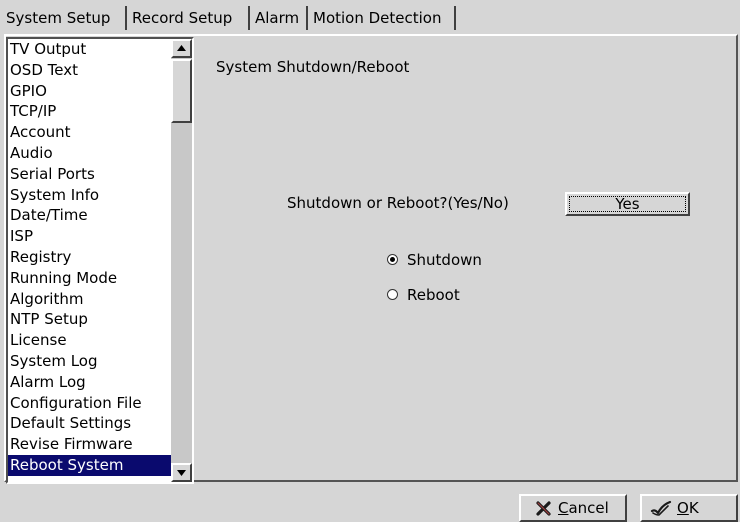  I want to click on sidebar-item-registry: Registry, so click(89, 257).